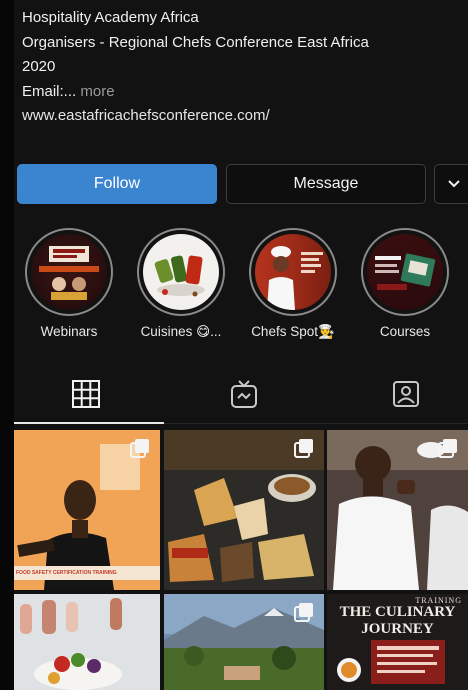 The height and width of the screenshot is (690, 468). I want to click on webinars-cover, so click(69, 272).